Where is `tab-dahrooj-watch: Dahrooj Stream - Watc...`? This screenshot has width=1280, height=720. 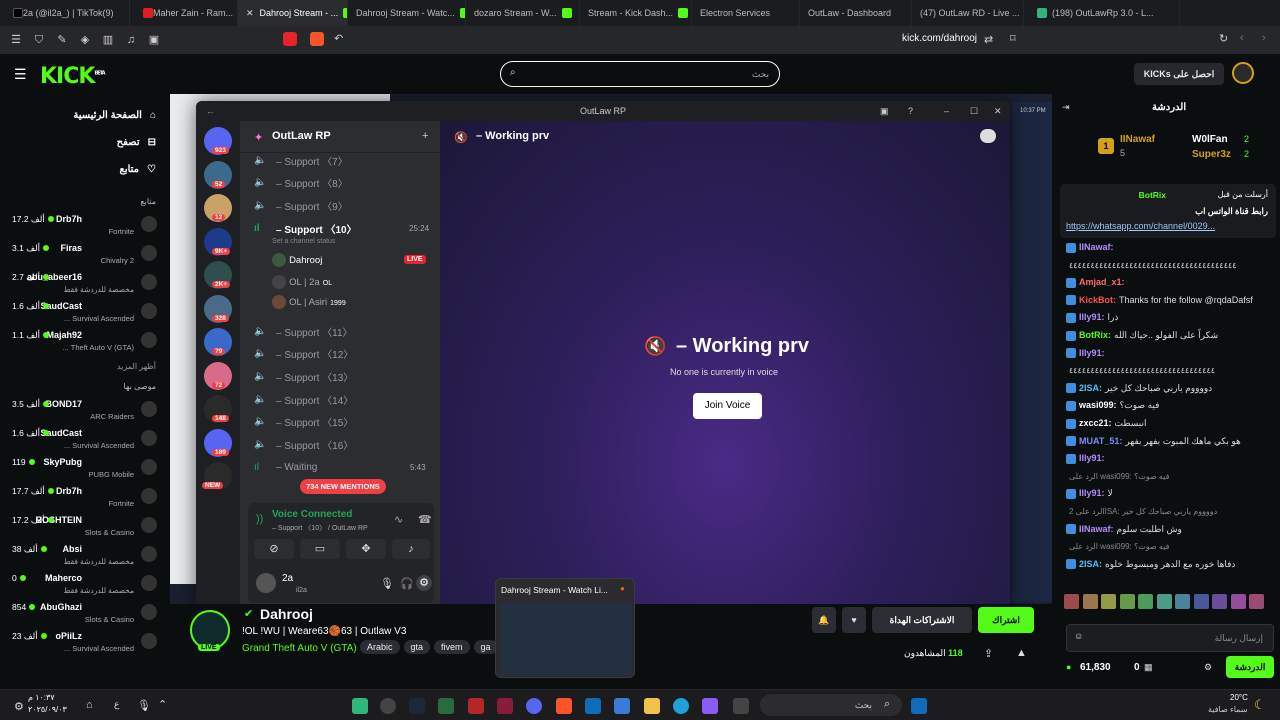
tab-dahrooj-watch: Dahrooj Stream - Watc... is located at coordinates (407, 13).